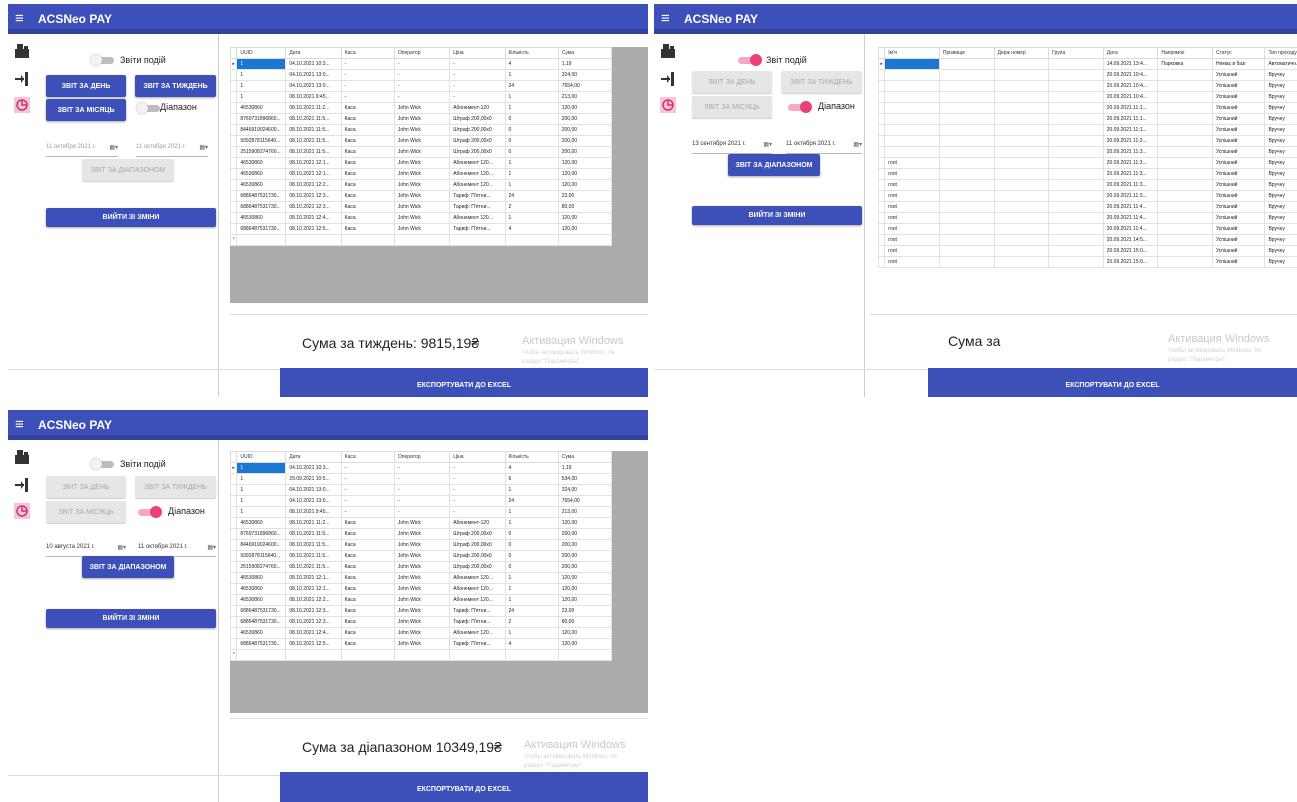 The height and width of the screenshot is (802, 1297). I want to click on column-header: Статус, so click(1238, 53).